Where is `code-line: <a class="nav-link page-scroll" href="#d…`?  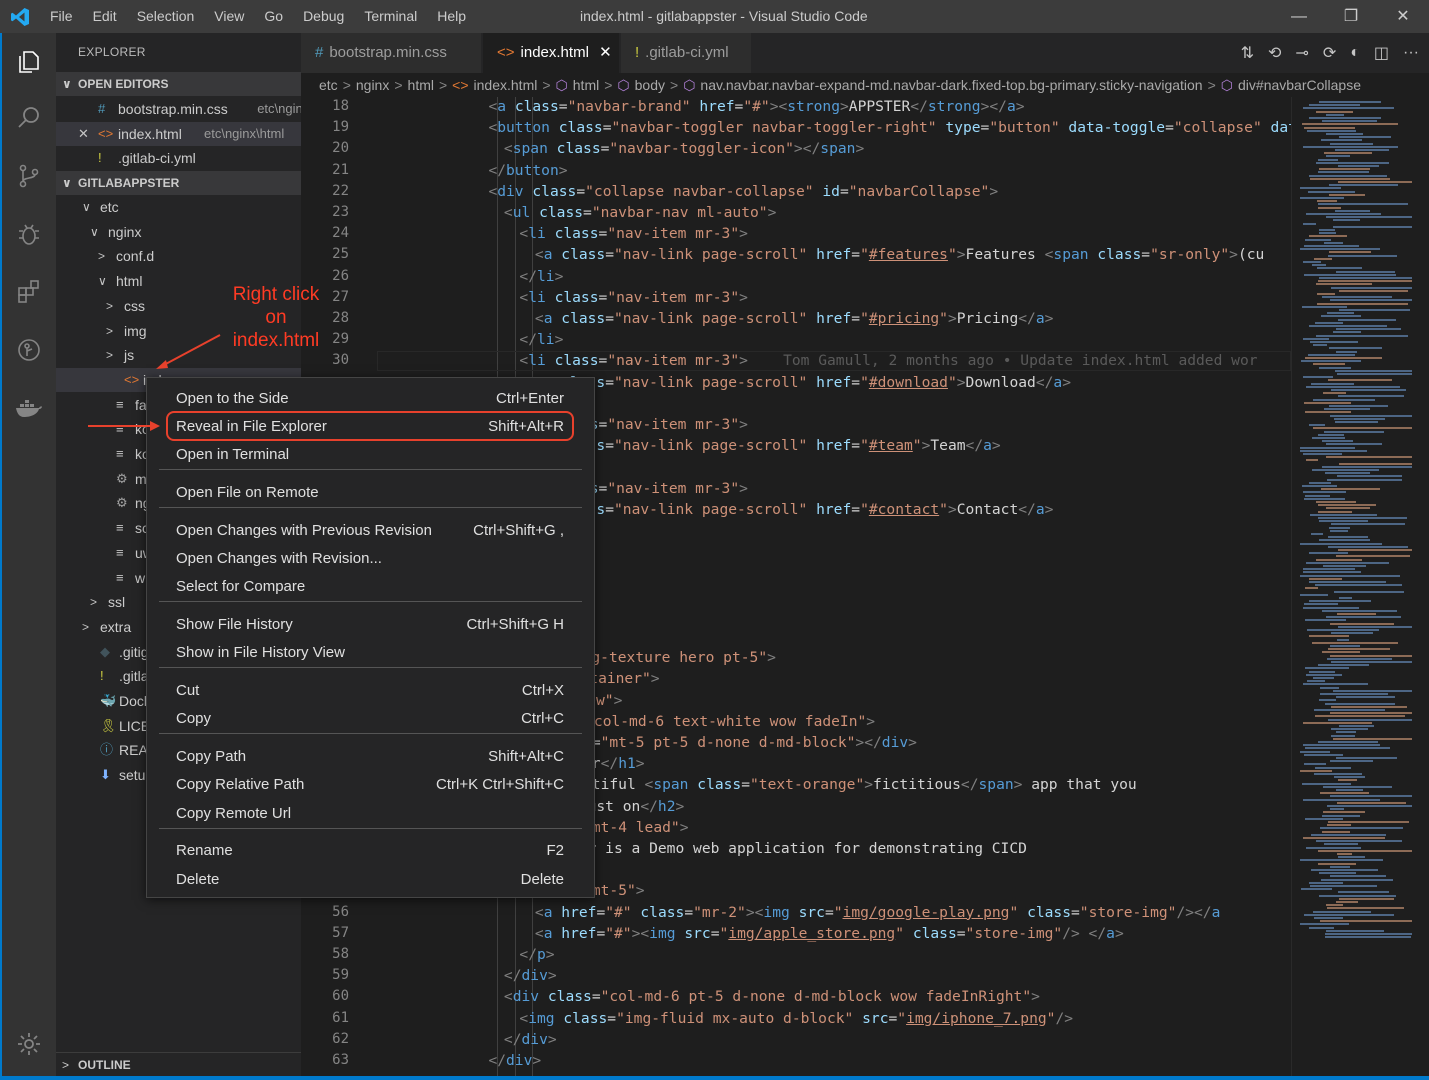 code-line: <a class="nav-link page-scroll" href="#d… is located at coordinates (803, 382).